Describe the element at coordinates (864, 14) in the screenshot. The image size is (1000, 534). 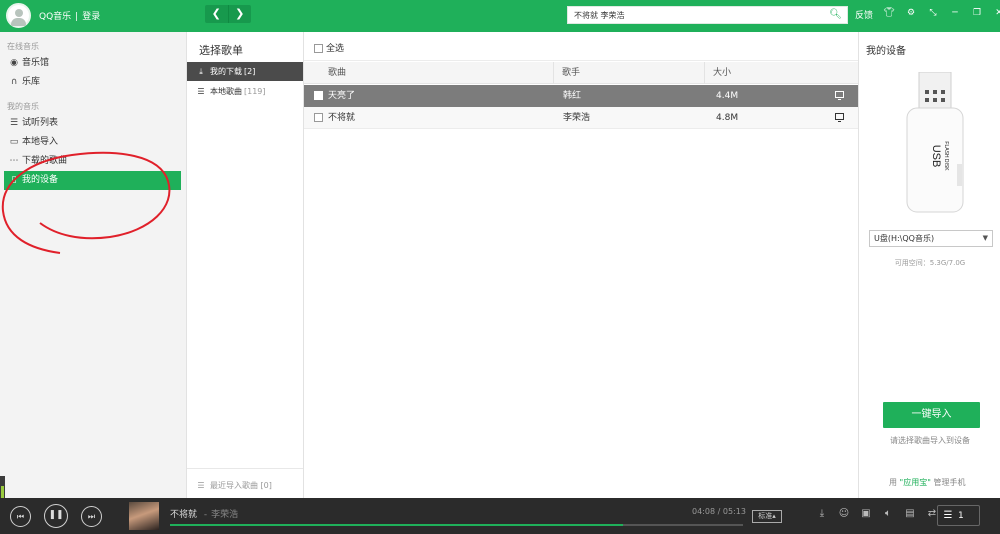
I see `feedback-link: 反馈` at that location.